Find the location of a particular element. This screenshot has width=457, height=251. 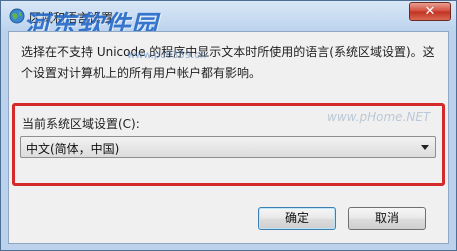

close-button: ✕ is located at coordinates (430, 11).